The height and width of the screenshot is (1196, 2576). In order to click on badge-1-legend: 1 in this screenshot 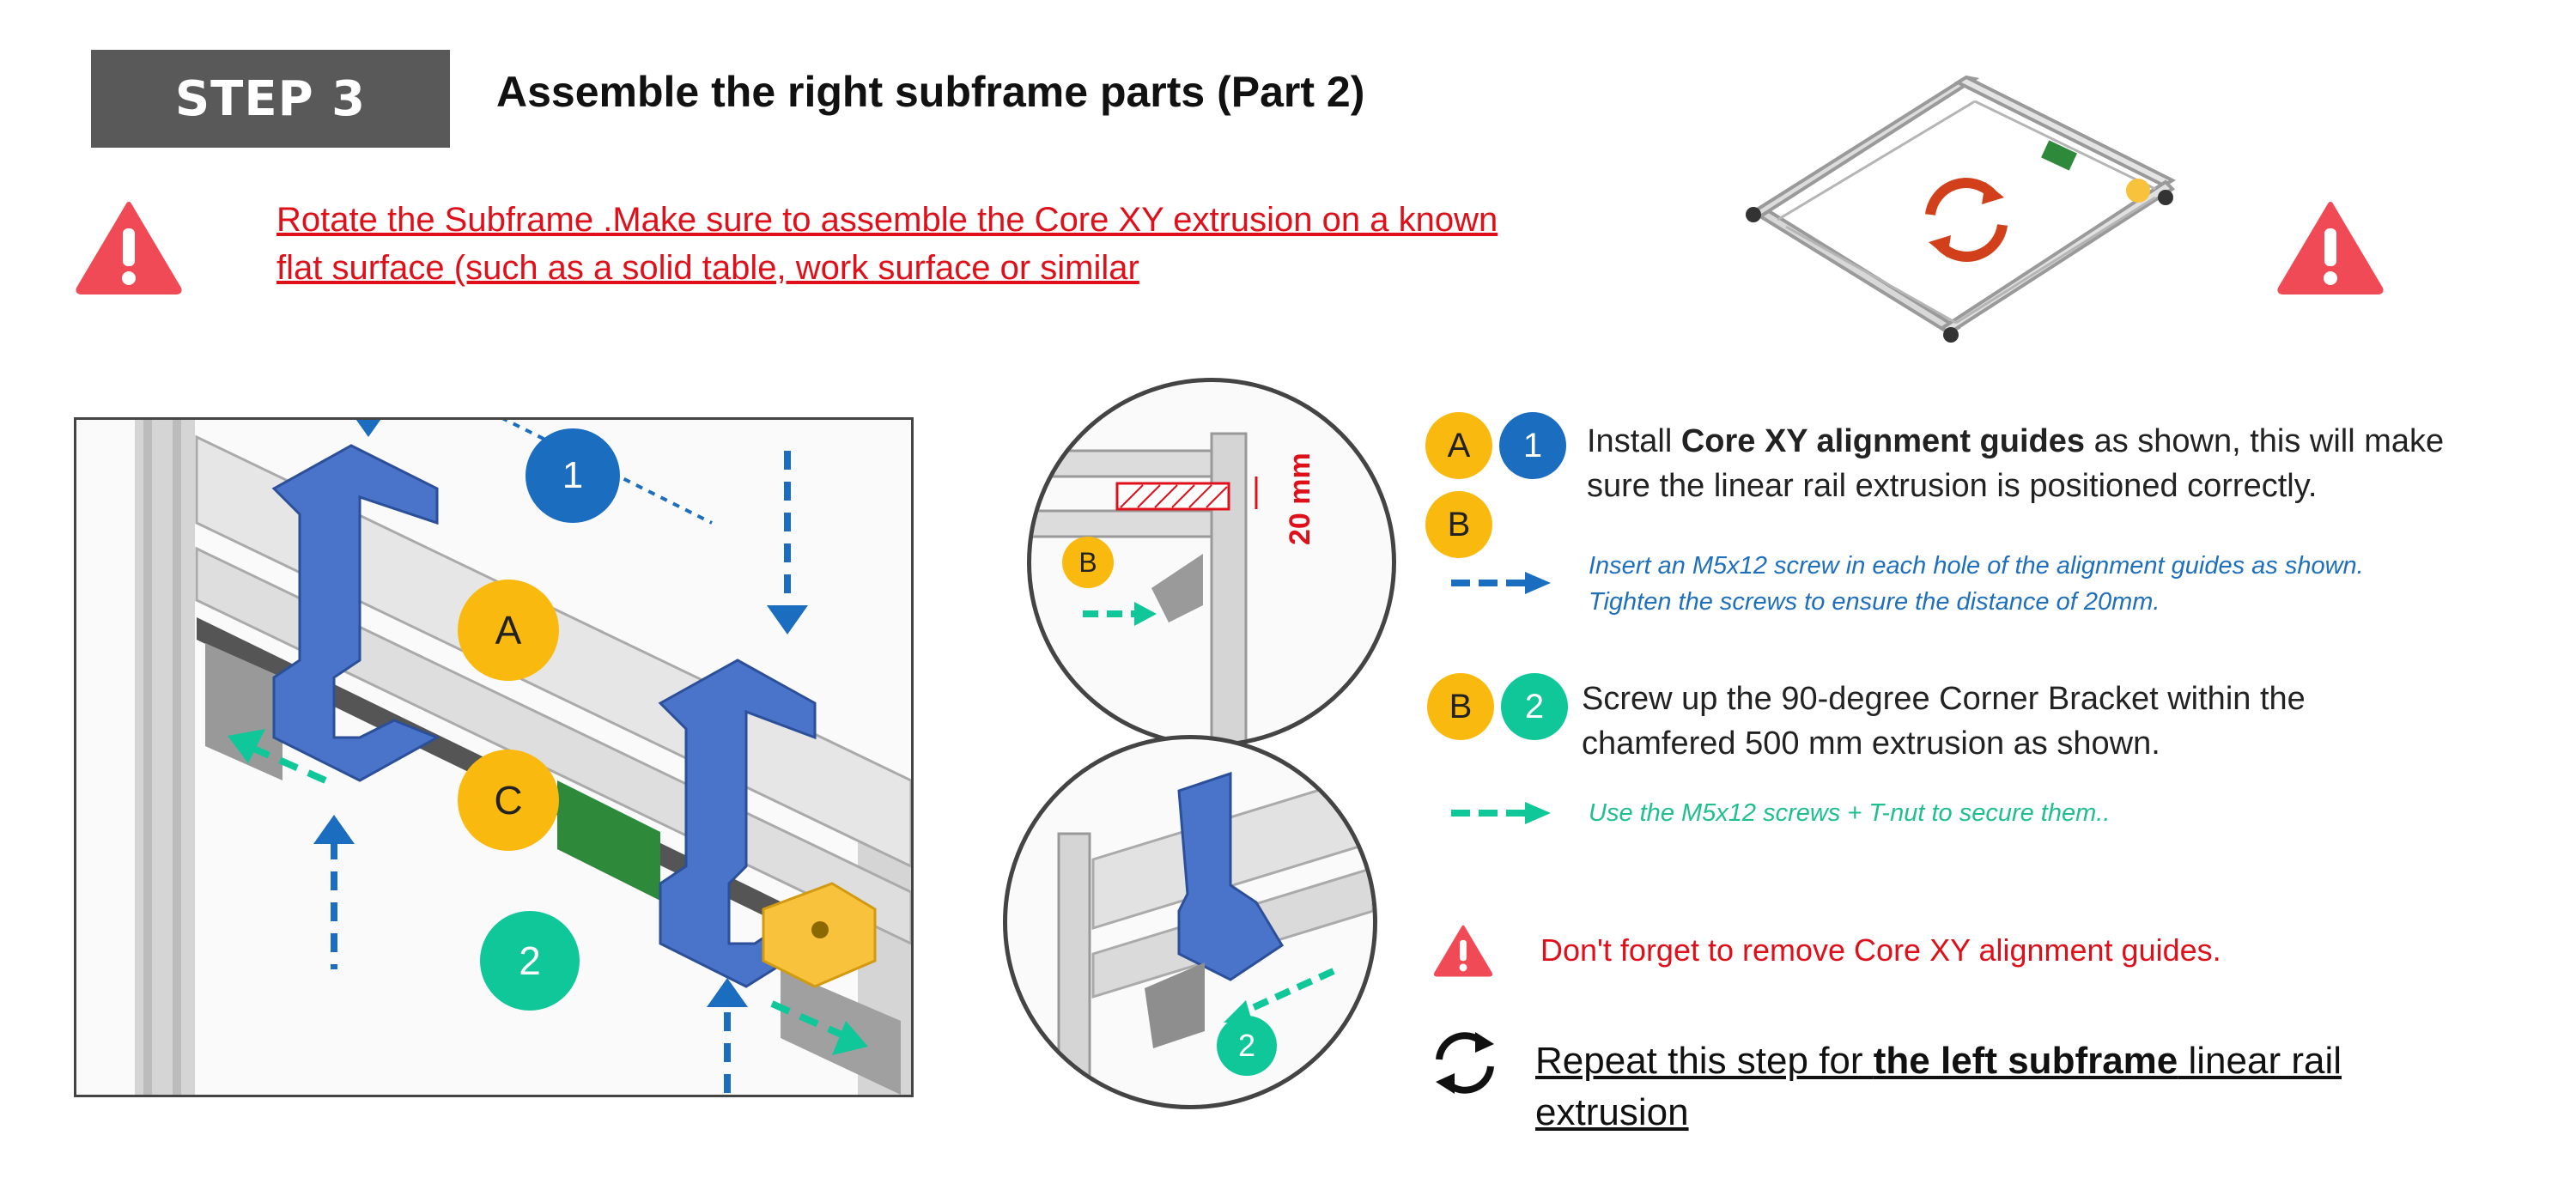, I will do `click(1532, 445)`.